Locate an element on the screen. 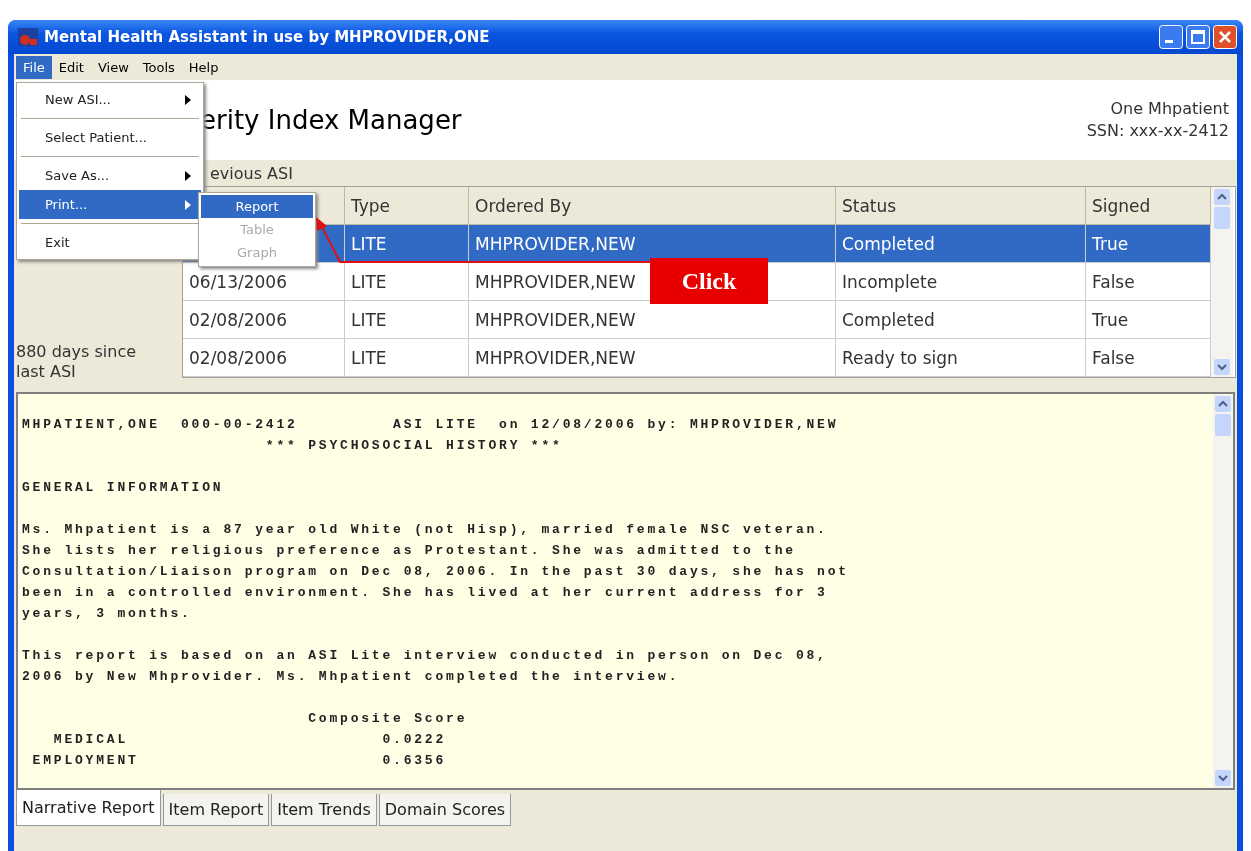  app-icon is located at coordinates (28, 37).